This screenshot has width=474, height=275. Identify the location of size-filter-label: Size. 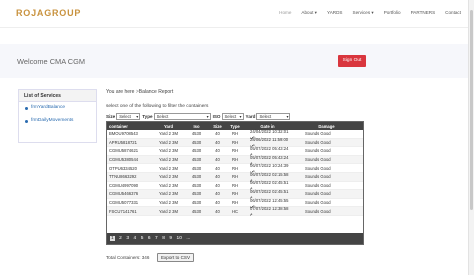
(111, 116).